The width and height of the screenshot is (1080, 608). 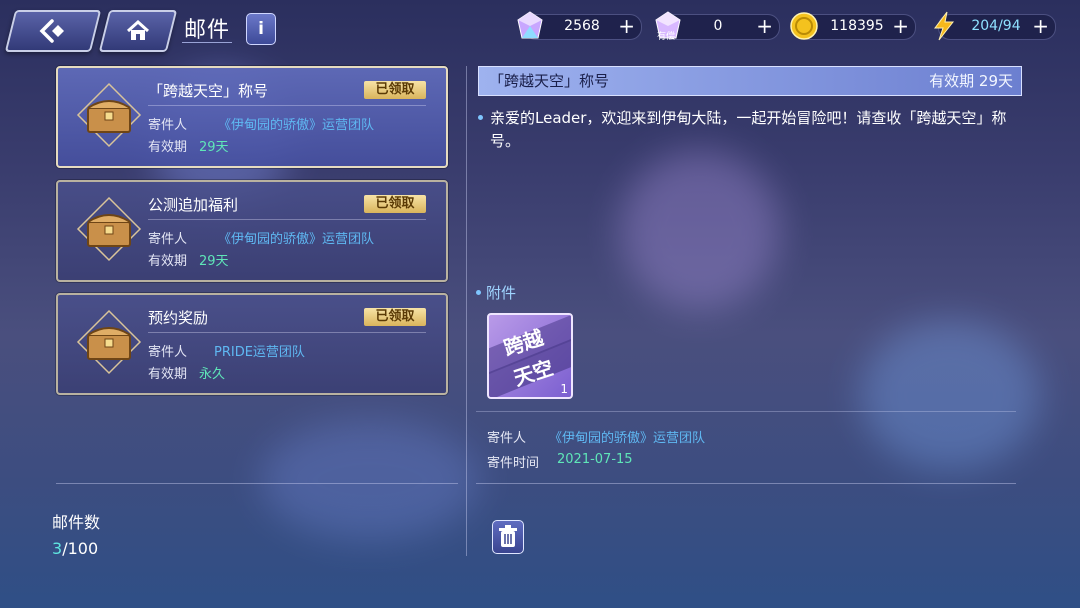 I want to click on page-title: 邮件, so click(x=207, y=30).